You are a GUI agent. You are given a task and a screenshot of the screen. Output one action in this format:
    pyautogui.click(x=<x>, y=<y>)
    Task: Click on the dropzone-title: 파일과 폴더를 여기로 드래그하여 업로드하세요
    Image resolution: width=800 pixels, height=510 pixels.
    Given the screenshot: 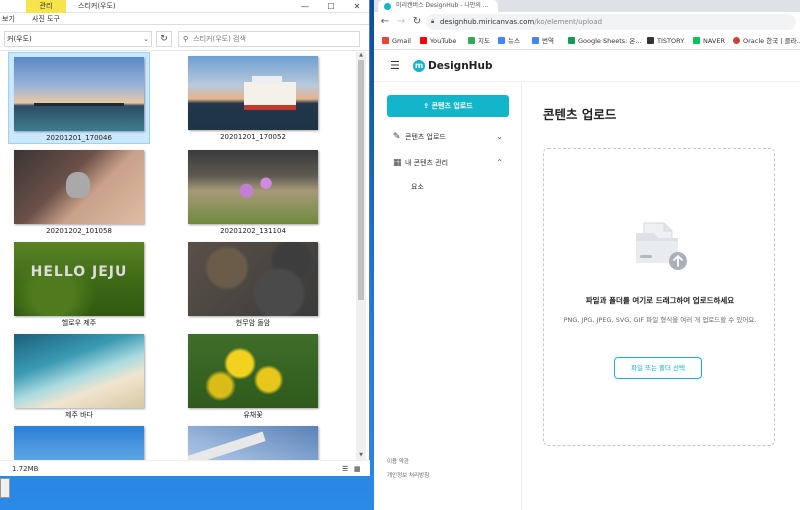 What is the action you would take?
    pyautogui.click(x=660, y=300)
    